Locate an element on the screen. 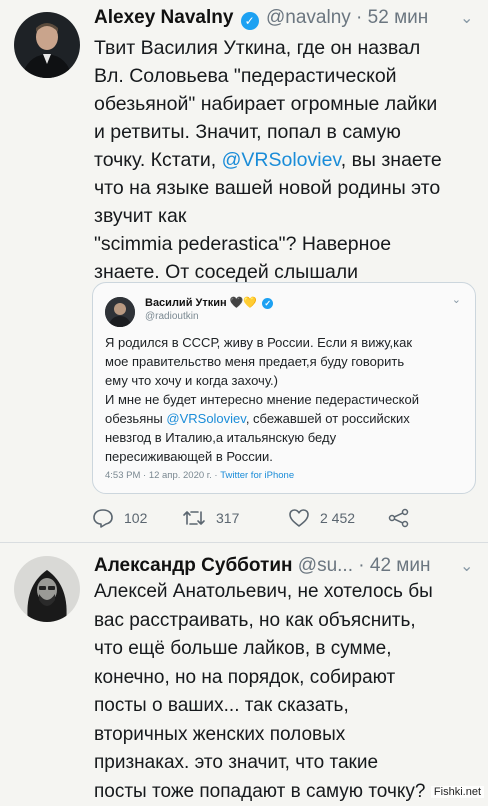 Image resolution: width=488 pixels, height=806 pixels. quoted-text-fragment: обезьяны is located at coordinates (135, 418).